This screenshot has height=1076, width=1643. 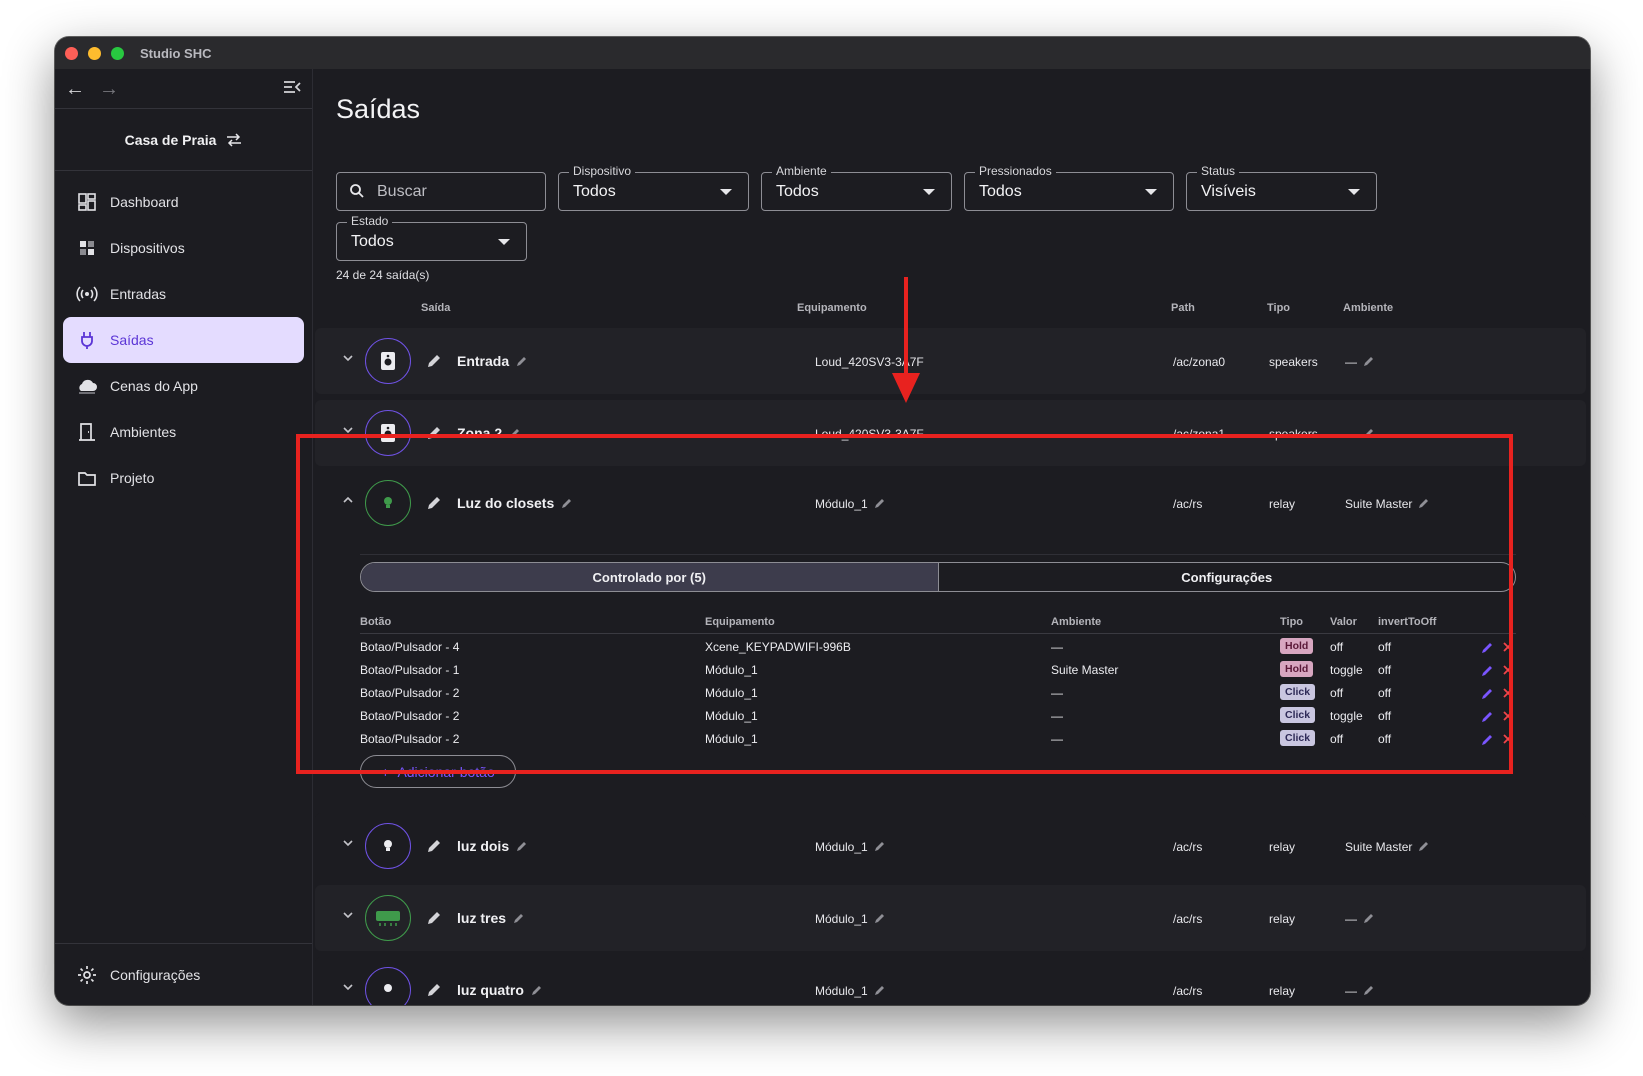 I want to click on filter-dispositivo: Dispositivo Todos, so click(x=653, y=187).